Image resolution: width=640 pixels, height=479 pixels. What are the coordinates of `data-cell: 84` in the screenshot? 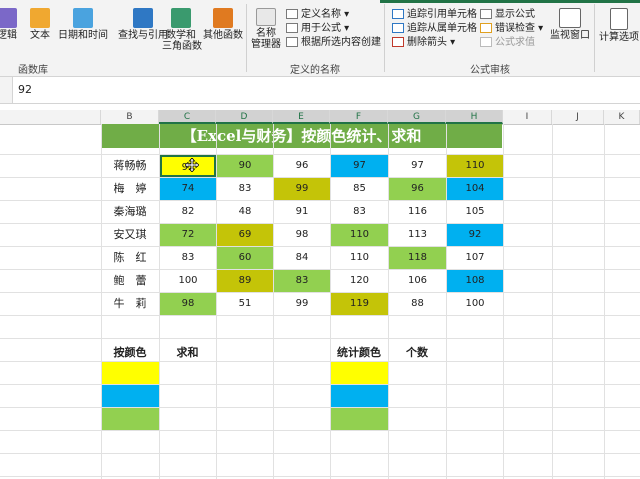 It's located at (302, 258).